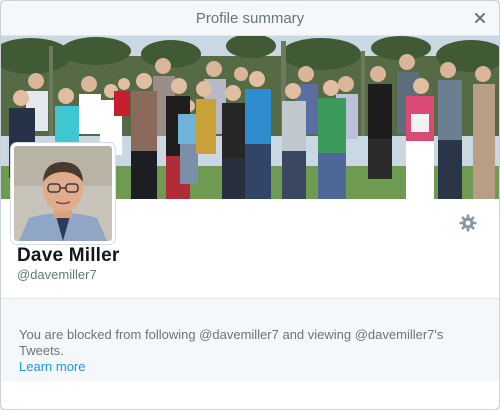 The height and width of the screenshot is (410, 500). I want to click on profile-avatar, so click(63, 193).